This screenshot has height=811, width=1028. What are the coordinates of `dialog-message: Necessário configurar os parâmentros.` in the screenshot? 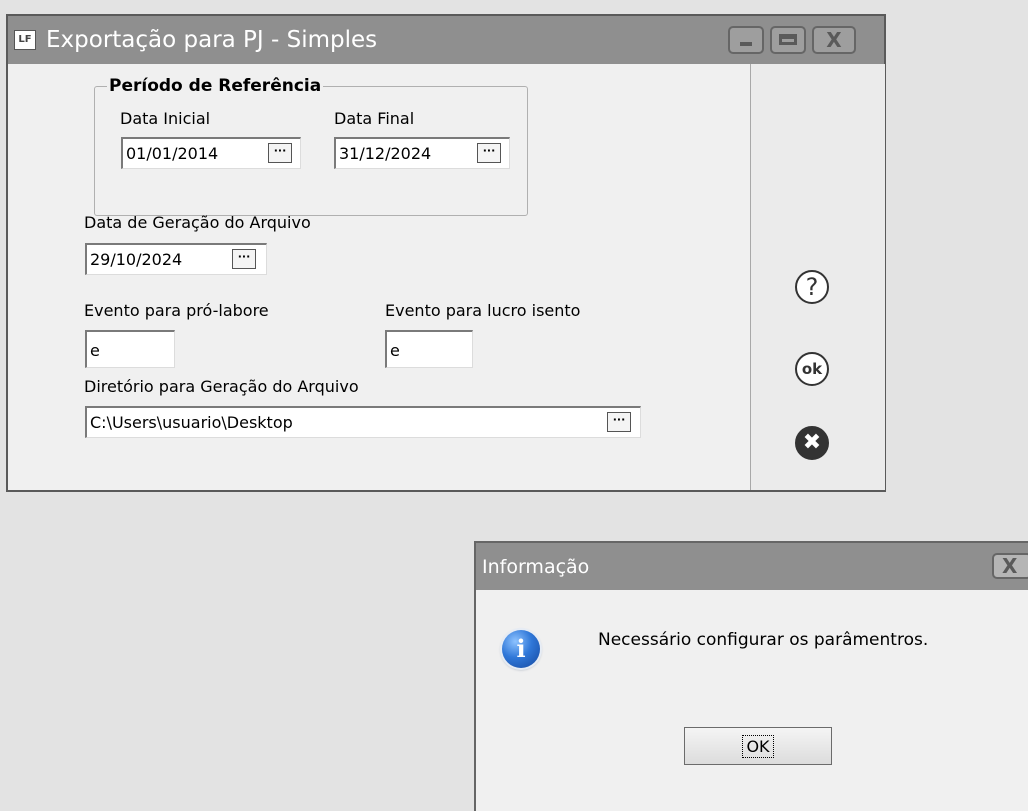 It's located at (763, 640).